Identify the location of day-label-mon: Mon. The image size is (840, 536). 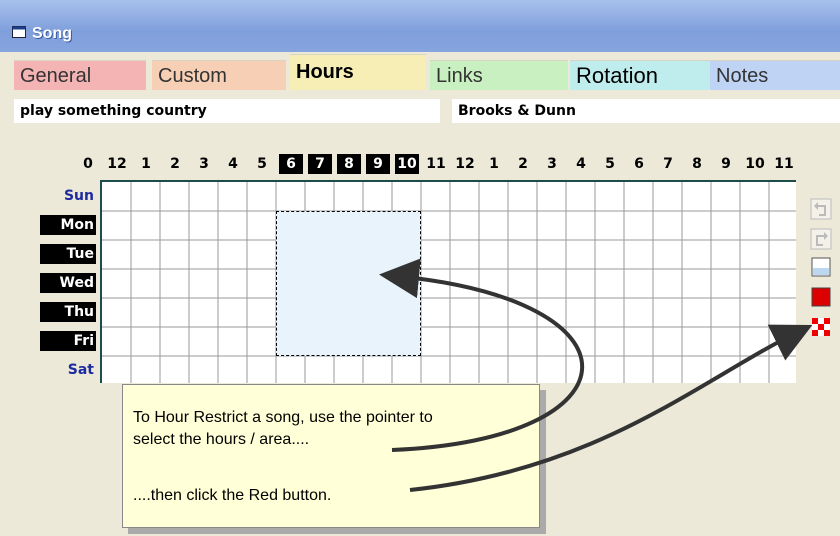
(68, 225).